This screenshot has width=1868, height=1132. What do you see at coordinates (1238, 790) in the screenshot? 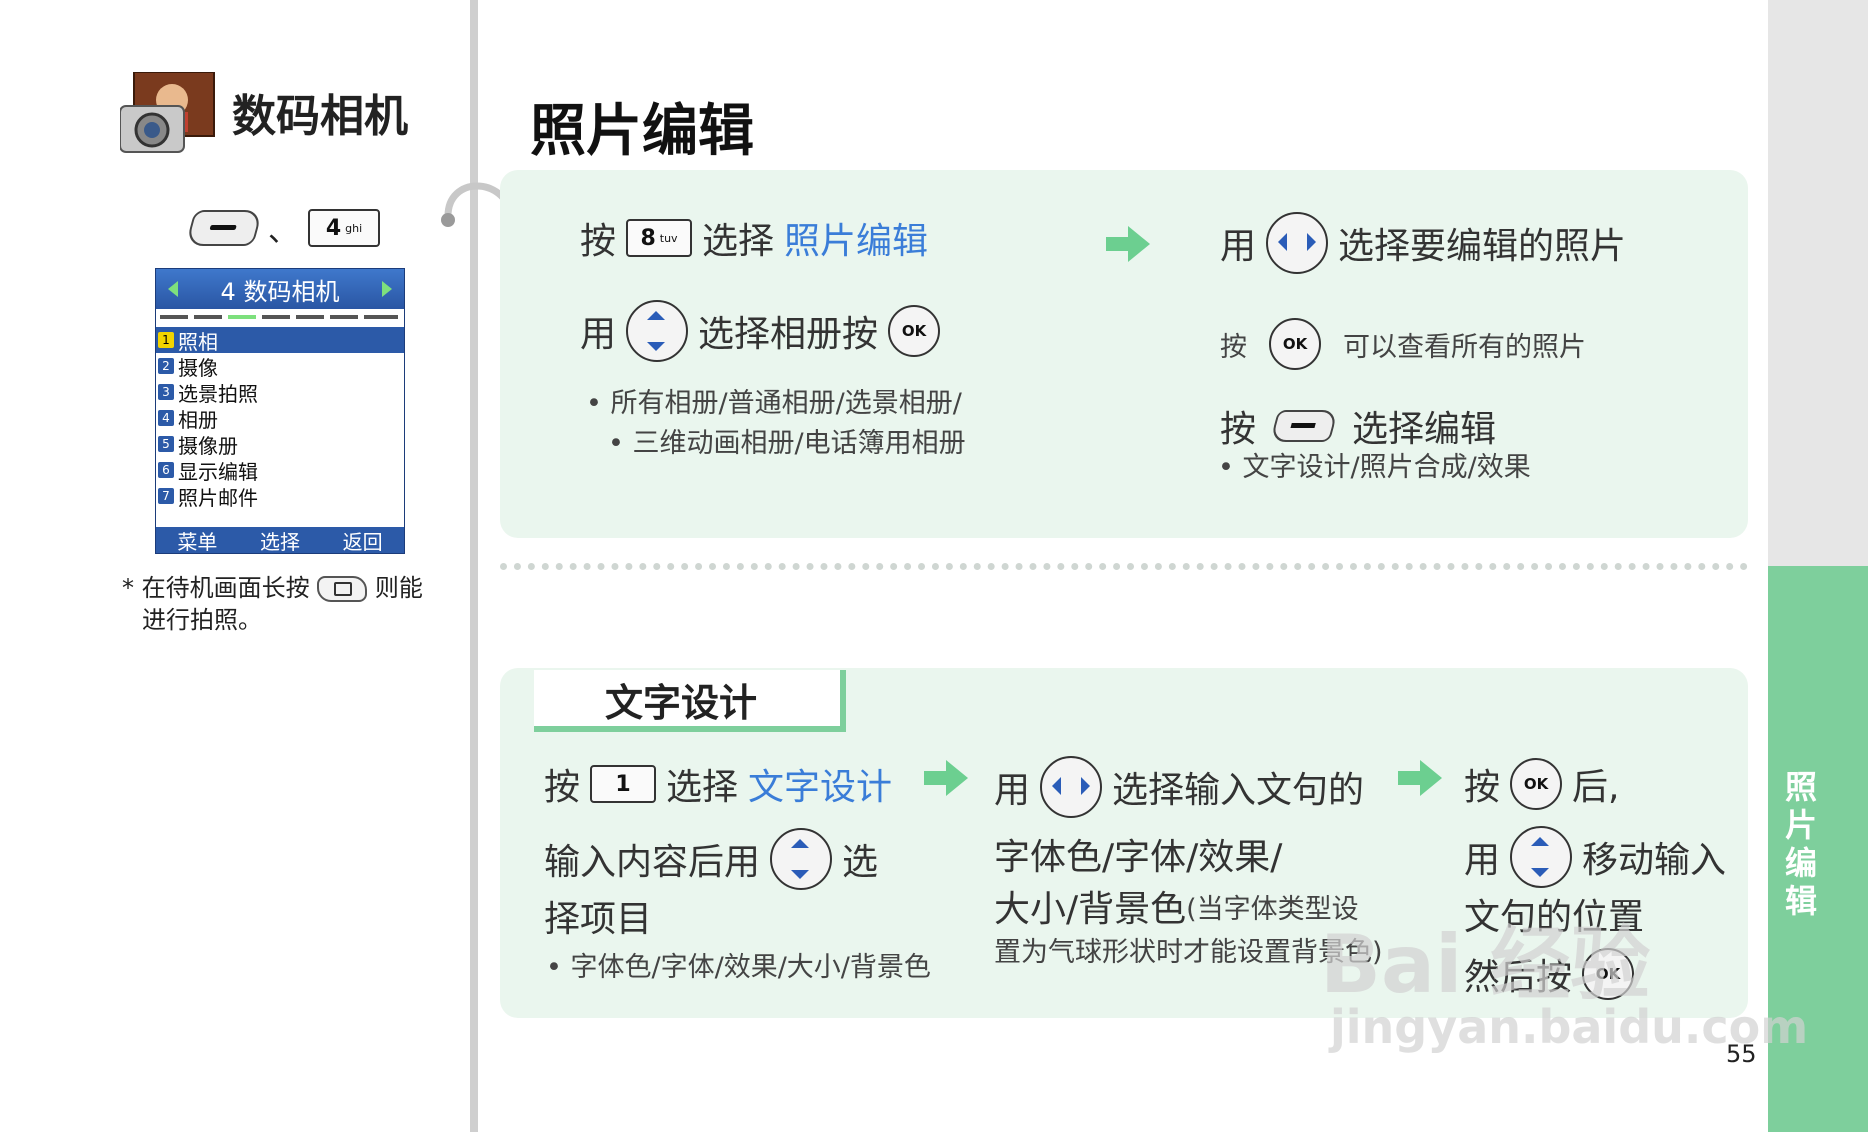
I see `td2-text: 选择输入文句的` at bounding box center [1238, 790].